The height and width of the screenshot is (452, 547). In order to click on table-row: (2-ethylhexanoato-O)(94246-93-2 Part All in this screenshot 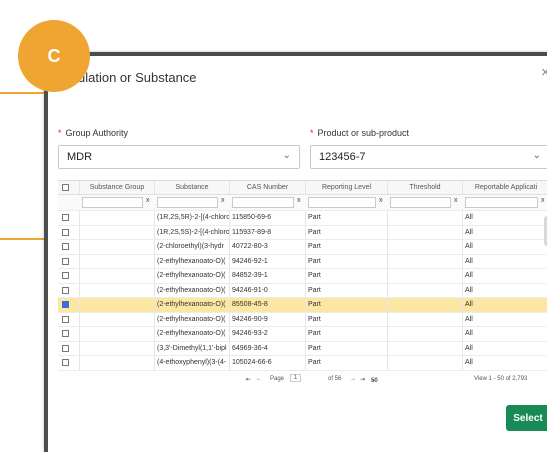, I will do `click(302, 334)`.